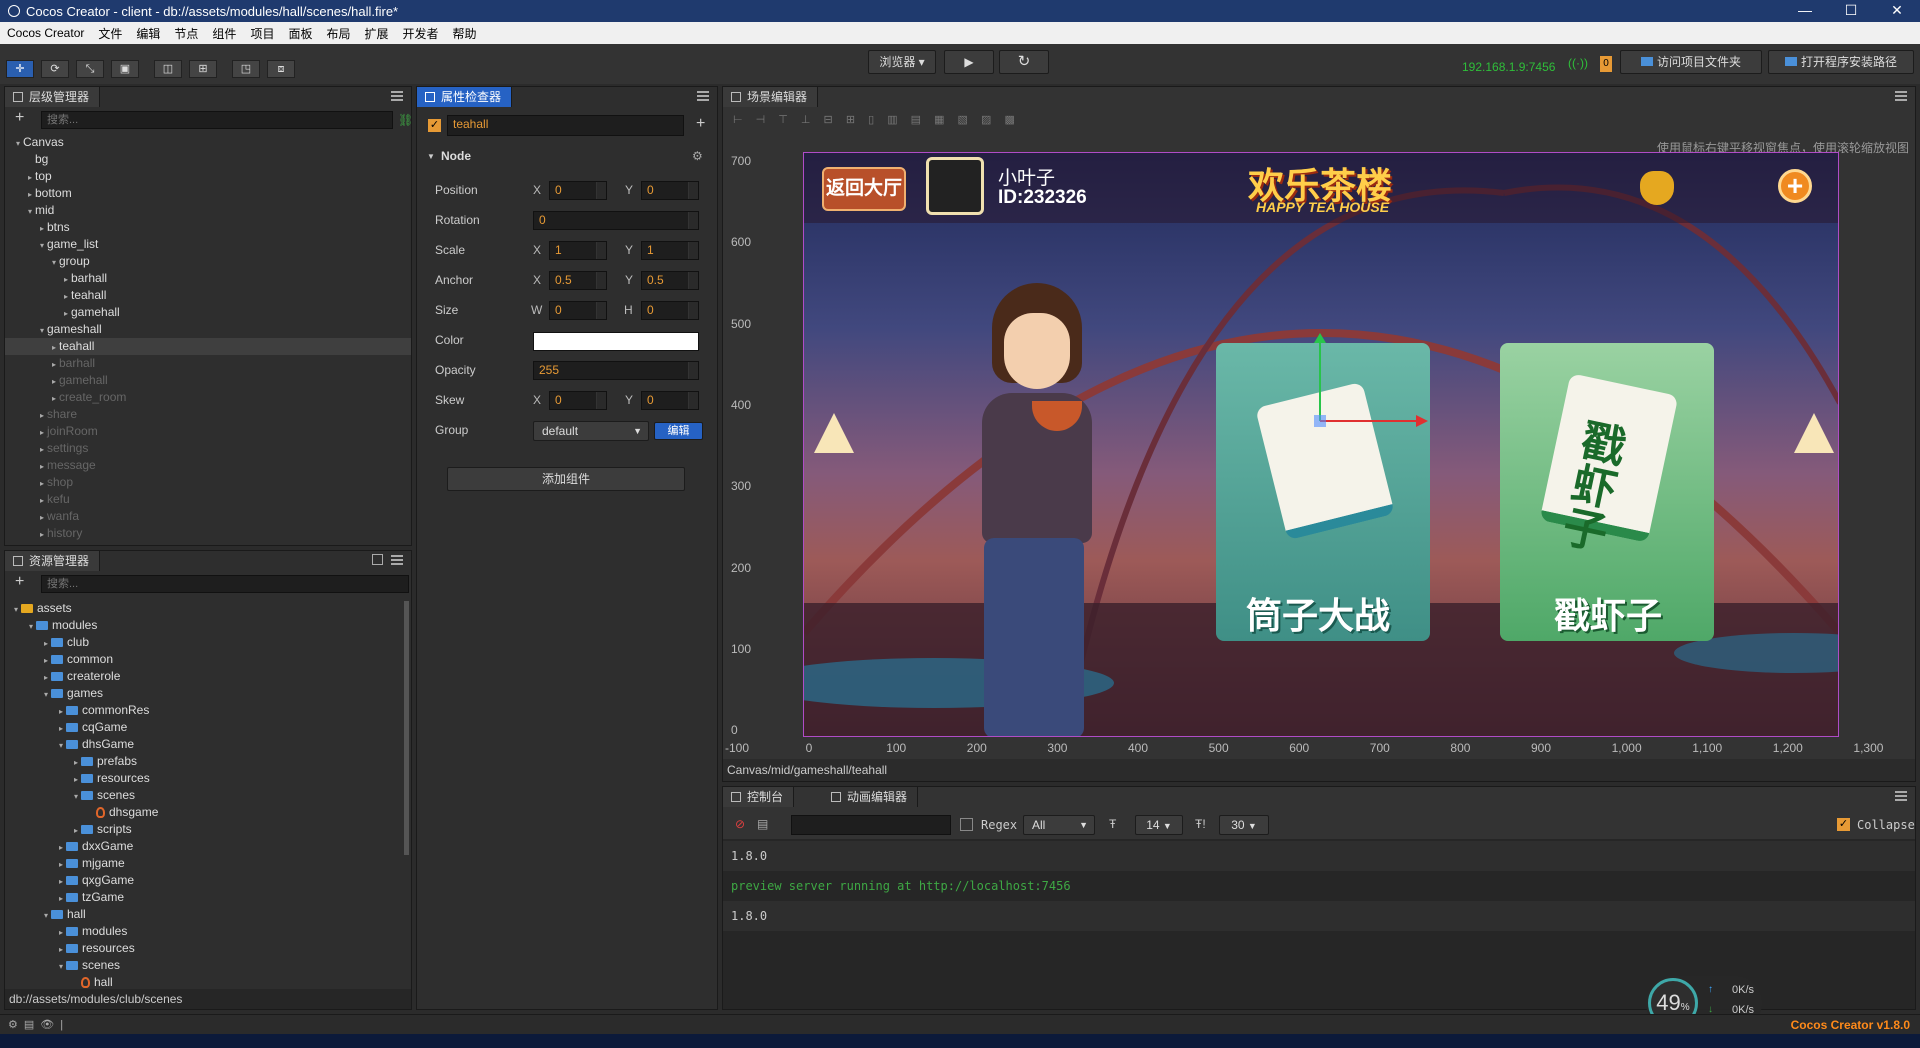 This screenshot has width=1920, height=1048. What do you see at coordinates (20, 69) in the screenshot?
I see `move-tool-icon: ✛` at bounding box center [20, 69].